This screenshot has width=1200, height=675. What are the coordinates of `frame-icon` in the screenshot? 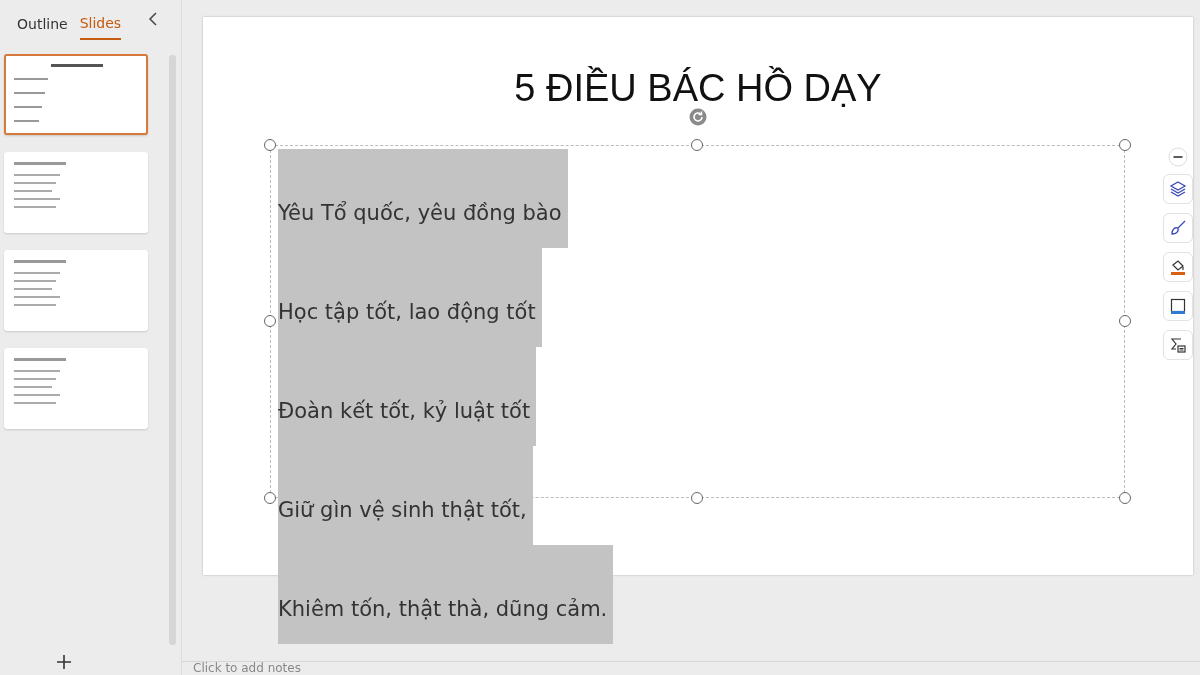 It's located at (1178, 306).